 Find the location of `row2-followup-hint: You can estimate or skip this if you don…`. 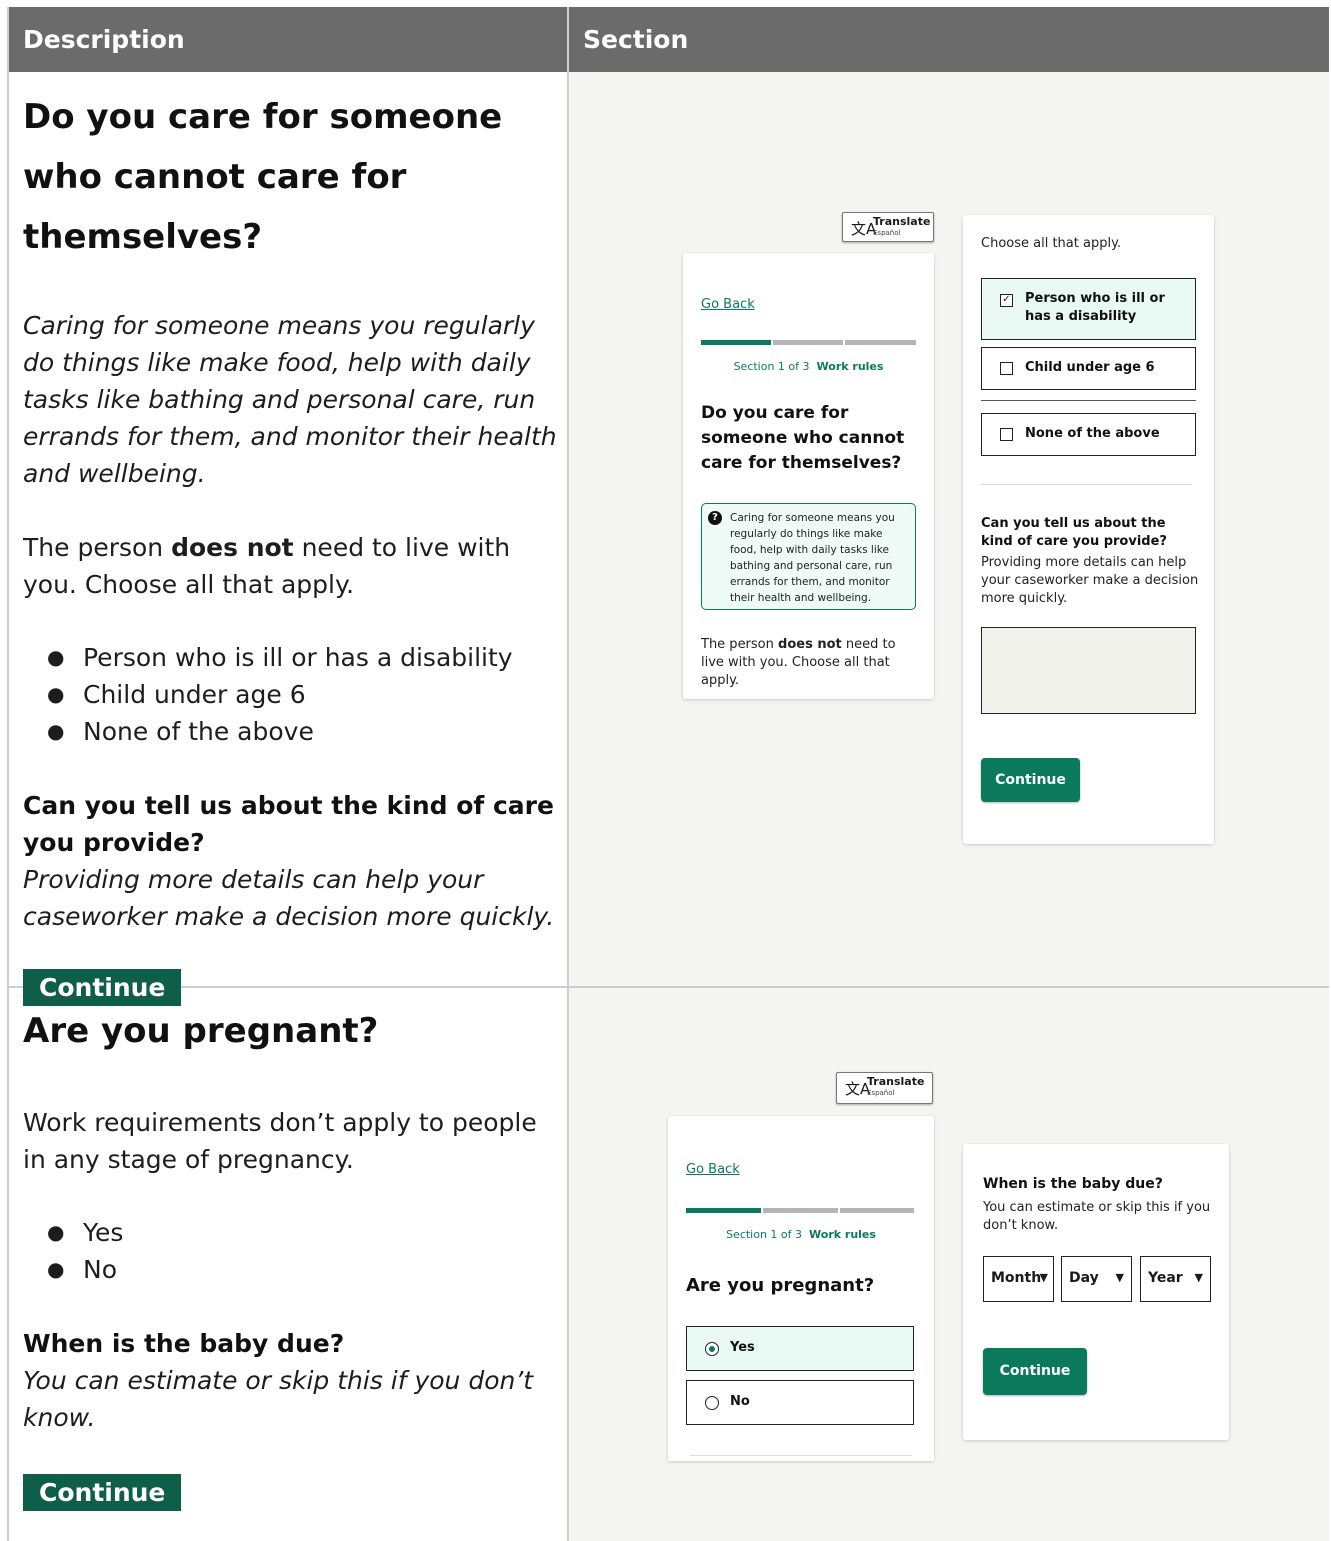

row2-followup-hint: You can estimate or skip this if you don… is located at coordinates (278, 1399).